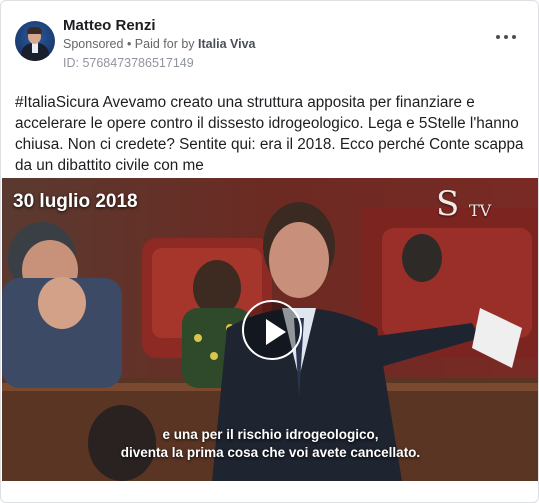 Image resolution: width=539 pixels, height=503 pixels. Describe the element at coordinates (35, 48) in the screenshot. I see `avatar-shirt-shape` at that location.